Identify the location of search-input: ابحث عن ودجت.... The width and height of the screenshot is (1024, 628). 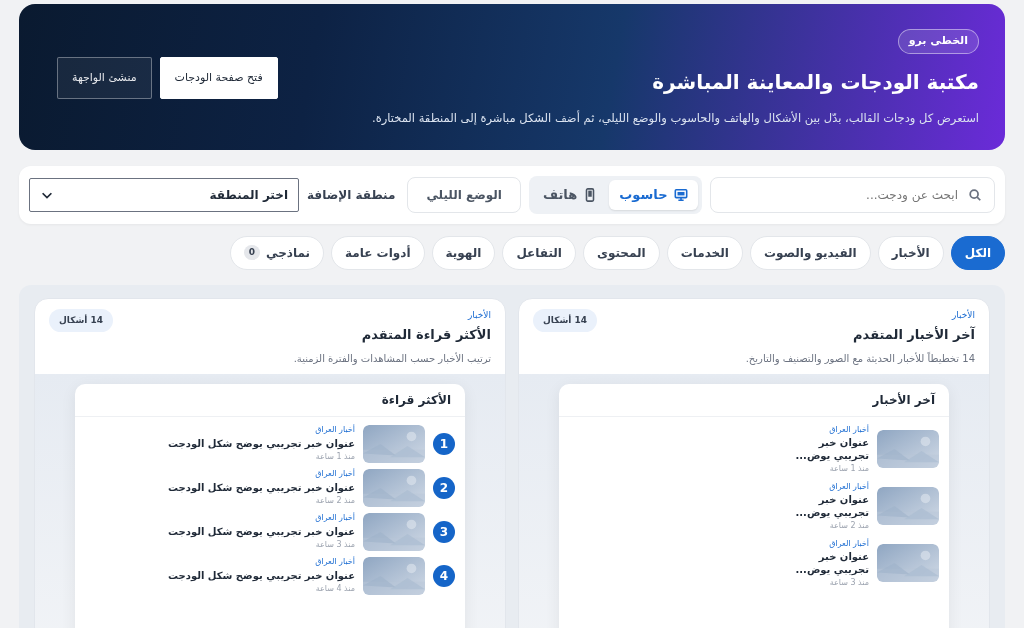
(841, 194).